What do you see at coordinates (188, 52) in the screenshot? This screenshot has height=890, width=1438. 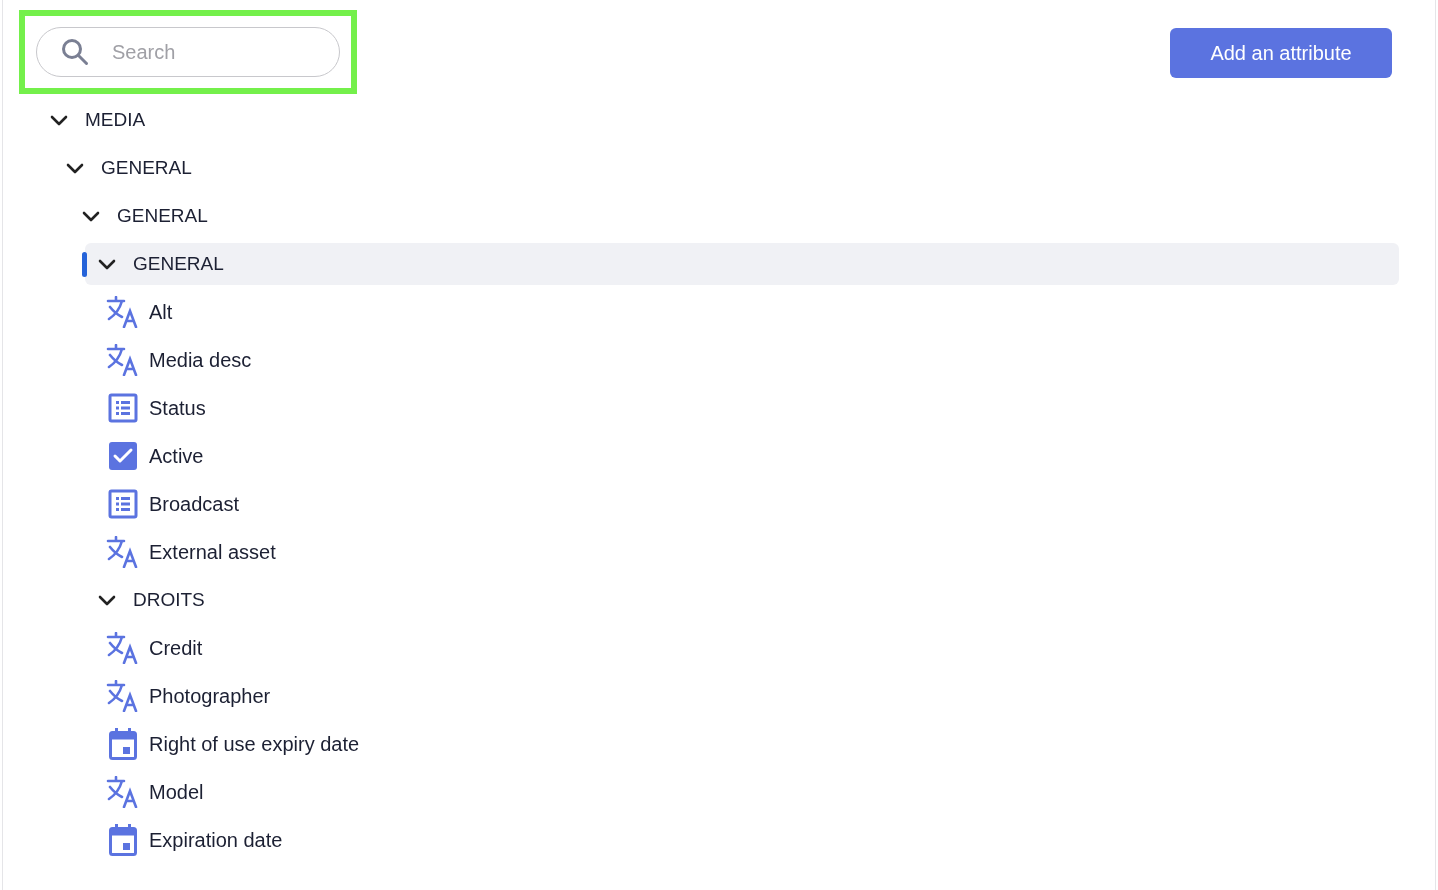 I see `search-field: Search` at bounding box center [188, 52].